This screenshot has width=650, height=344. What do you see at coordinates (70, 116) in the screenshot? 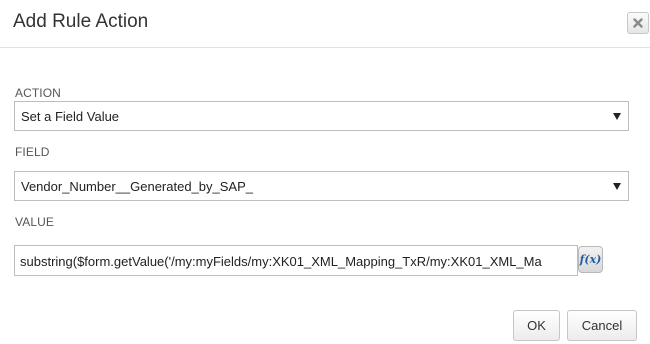
I see `action-selected-value: Set a Field Value` at bounding box center [70, 116].